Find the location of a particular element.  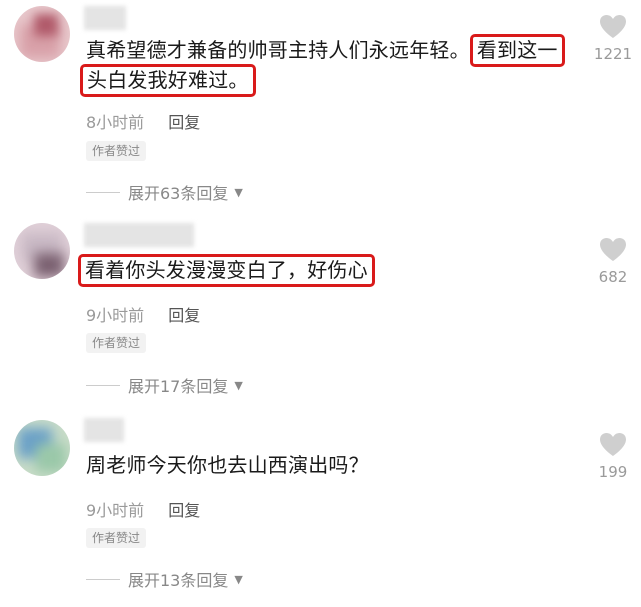

like-button: 1221 is located at coordinates (613, 38).